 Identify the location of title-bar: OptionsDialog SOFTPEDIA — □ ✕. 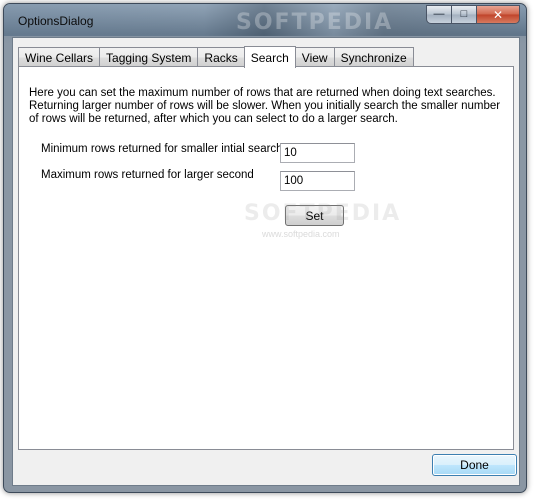
(265, 20).